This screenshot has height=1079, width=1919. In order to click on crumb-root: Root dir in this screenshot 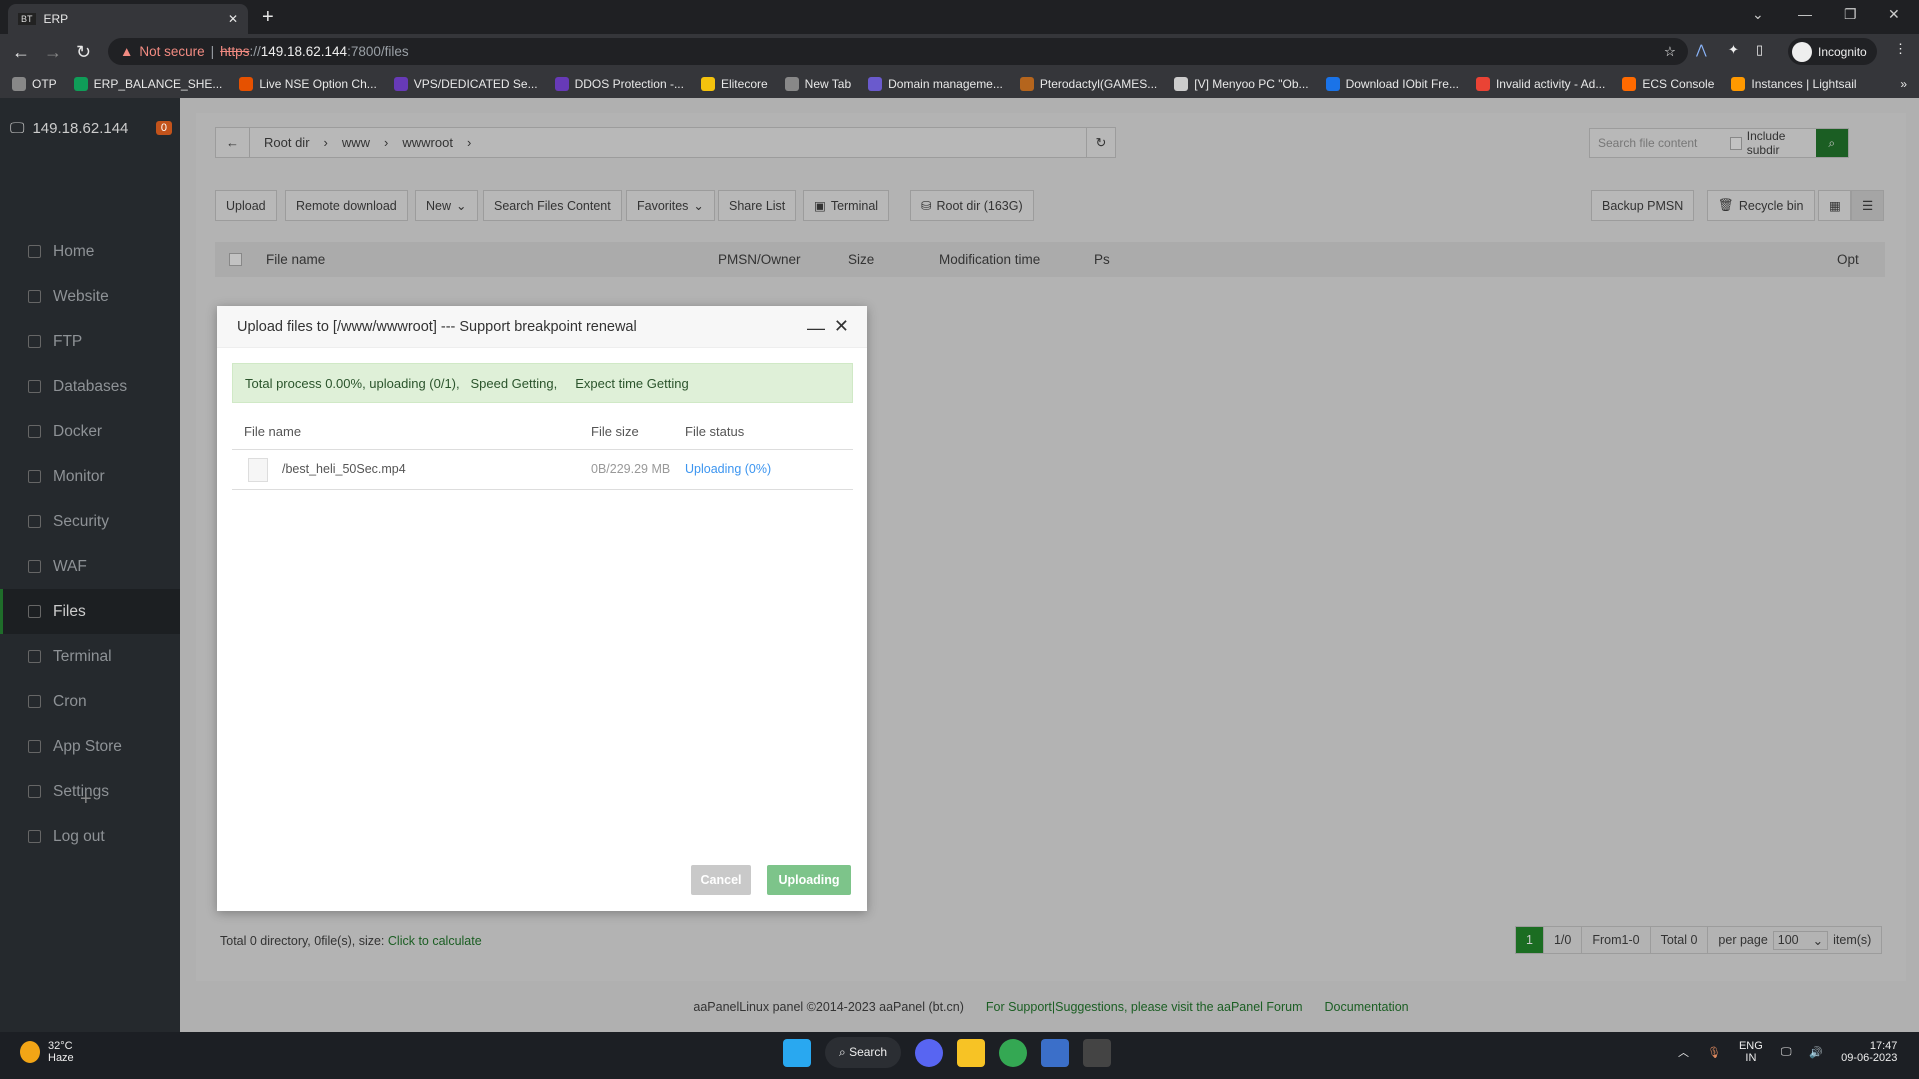, I will do `click(287, 142)`.